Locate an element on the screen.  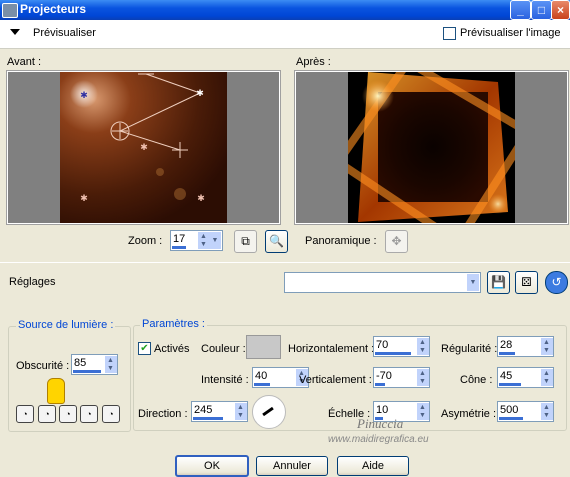
direction-spinner: 245 ▲ ▼ is located at coordinates (219, 411).